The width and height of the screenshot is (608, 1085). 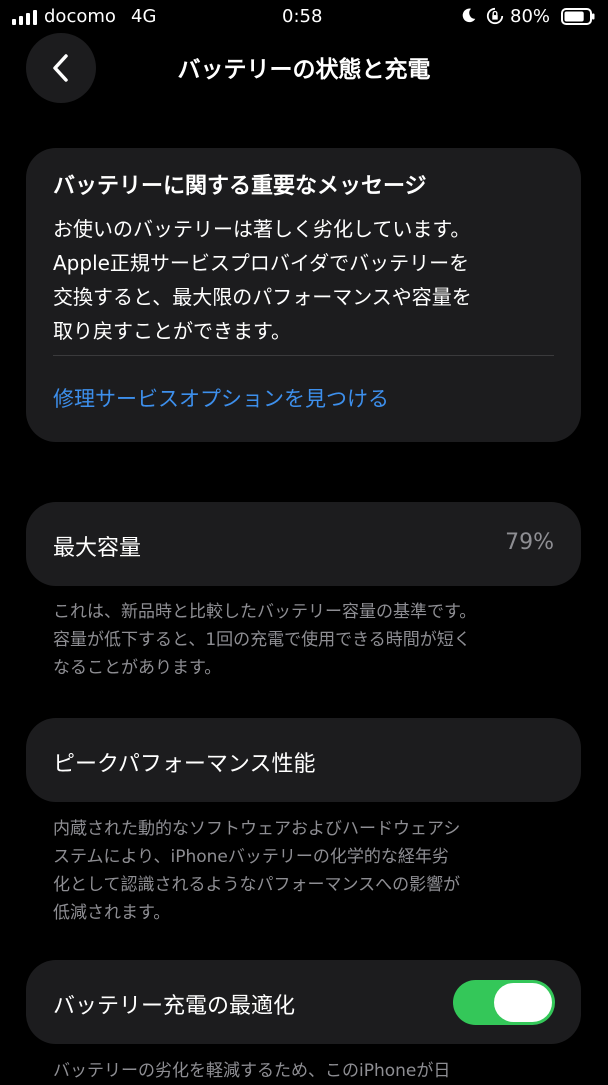 I want to click on footnote-line: 容量が低下すると、1回の充電で使用できる時間が短く, so click(x=262, y=640).